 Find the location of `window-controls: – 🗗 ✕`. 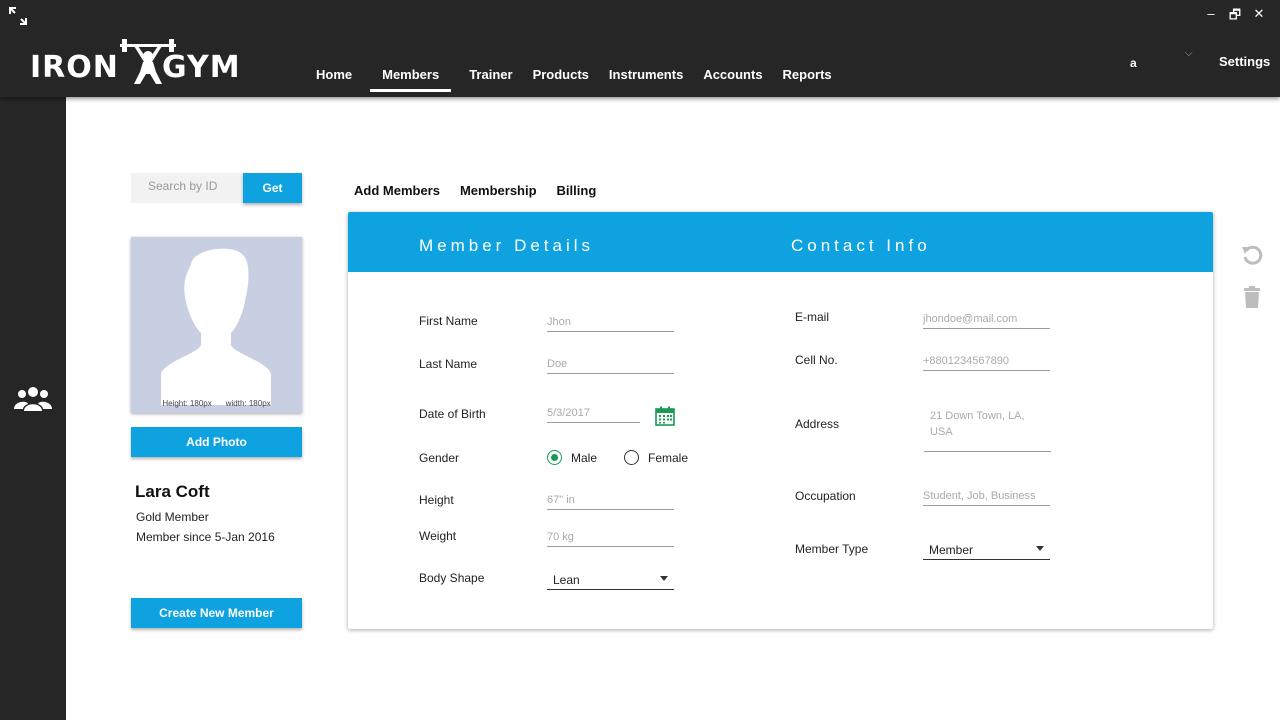

window-controls: – 🗗 ✕ is located at coordinates (1235, 17).